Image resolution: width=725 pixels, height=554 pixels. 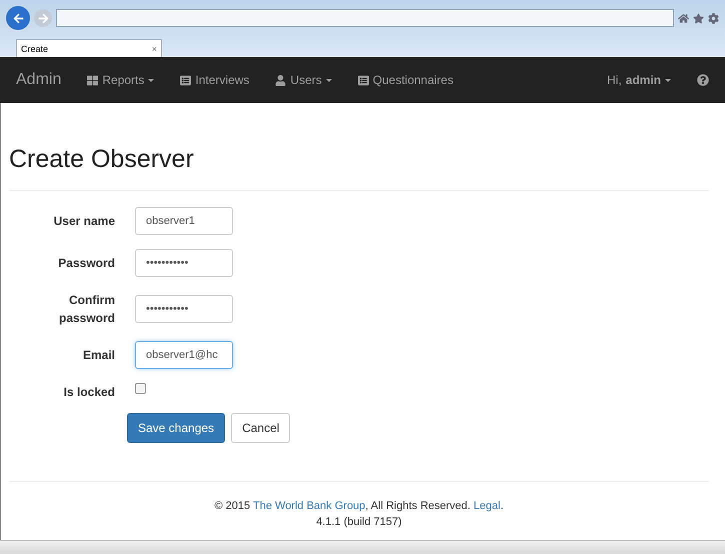 I want to click on nav-link: Users, so click(x=303, y=80).